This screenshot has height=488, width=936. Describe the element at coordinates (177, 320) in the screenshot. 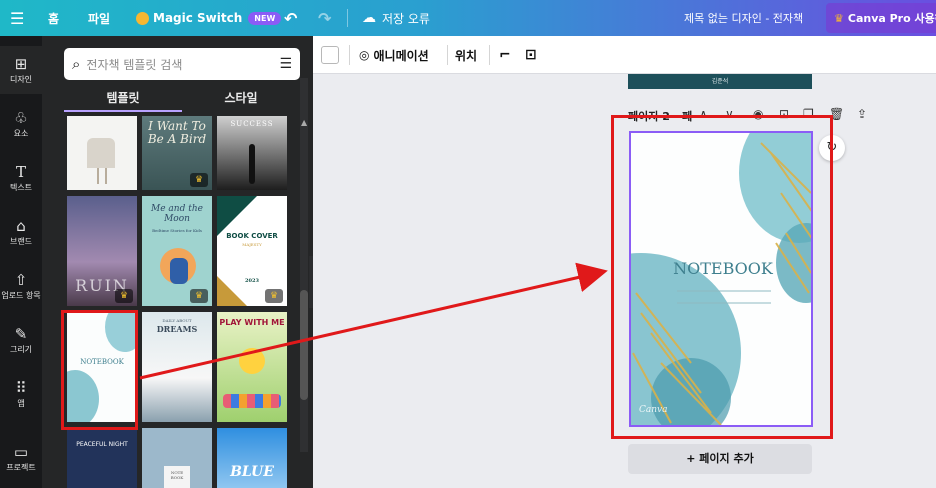

I see `template-subtitle: DAILY ABOUT` at that location.